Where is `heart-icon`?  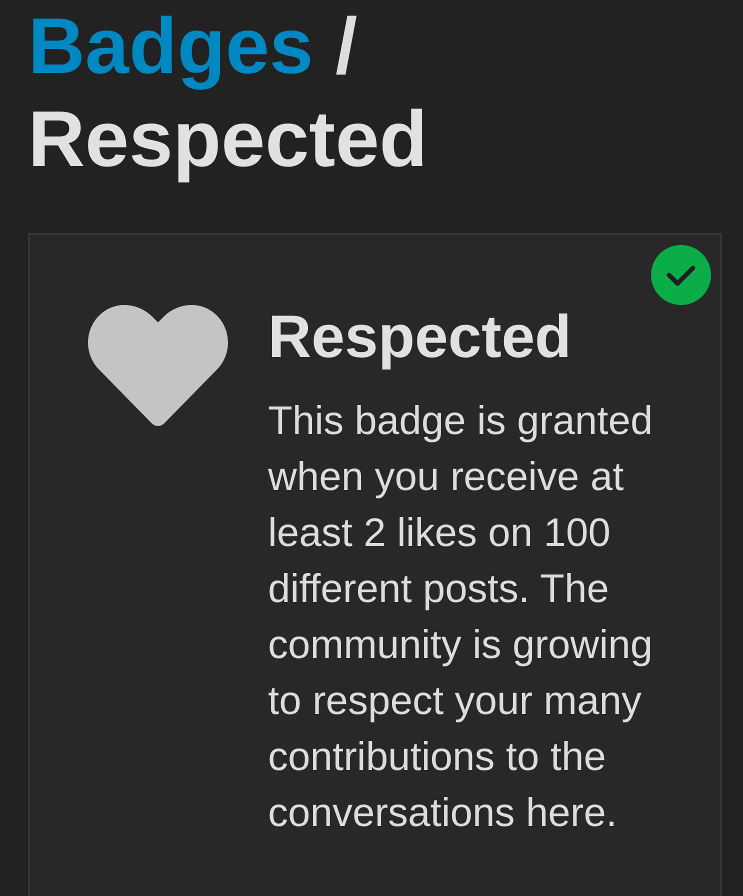
heart-icon is located at coordinates (158, 365).